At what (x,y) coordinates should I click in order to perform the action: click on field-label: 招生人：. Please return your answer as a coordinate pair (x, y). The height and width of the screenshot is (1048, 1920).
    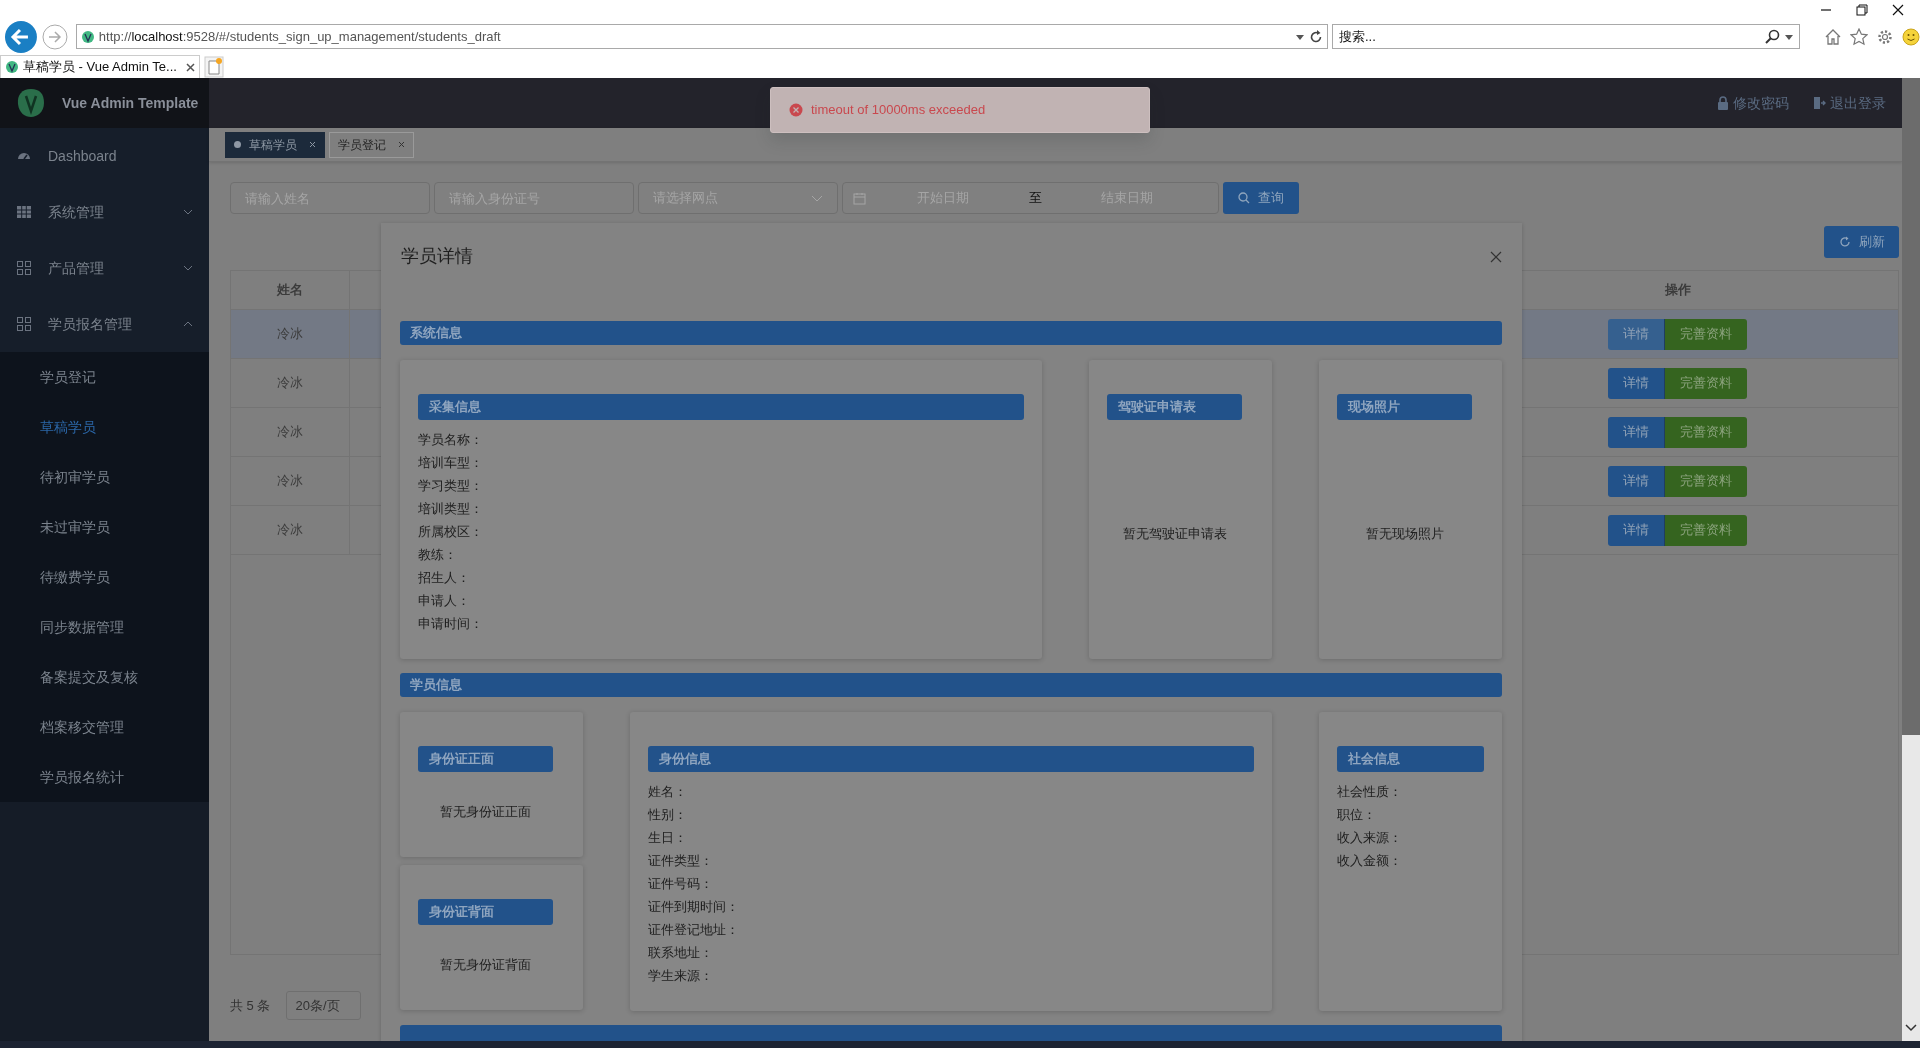
    Looking at the image, I should click on (444, 578).